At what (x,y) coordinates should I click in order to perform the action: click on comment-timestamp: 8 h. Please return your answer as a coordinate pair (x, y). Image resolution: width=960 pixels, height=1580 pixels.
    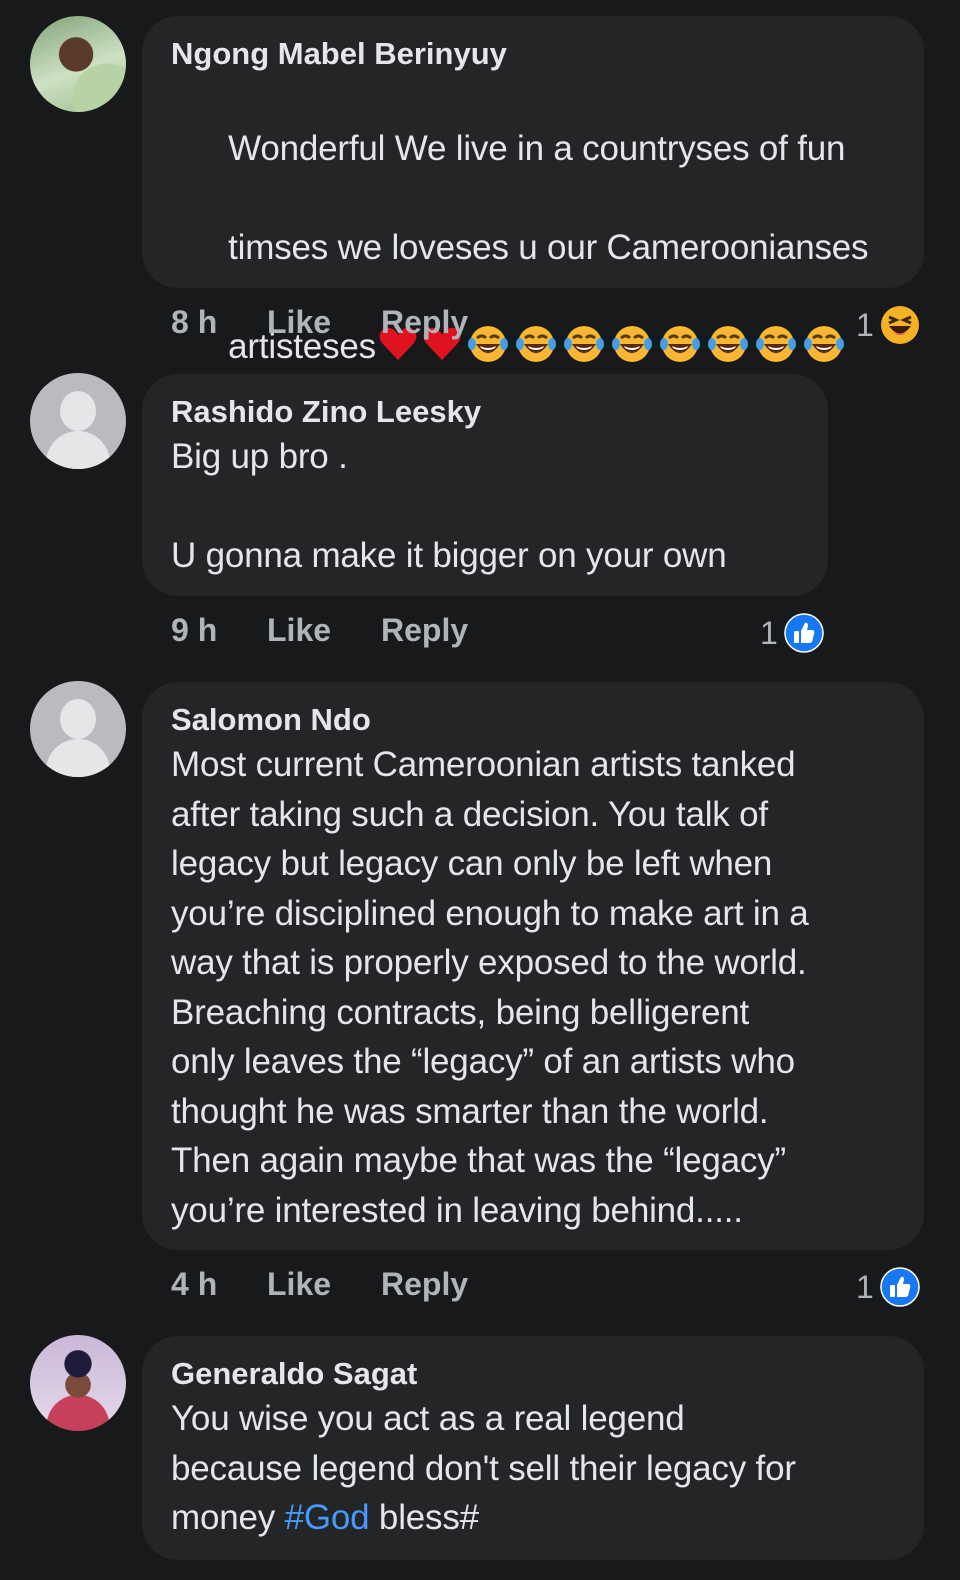
    Looking at the image, I should click on (194, 322).